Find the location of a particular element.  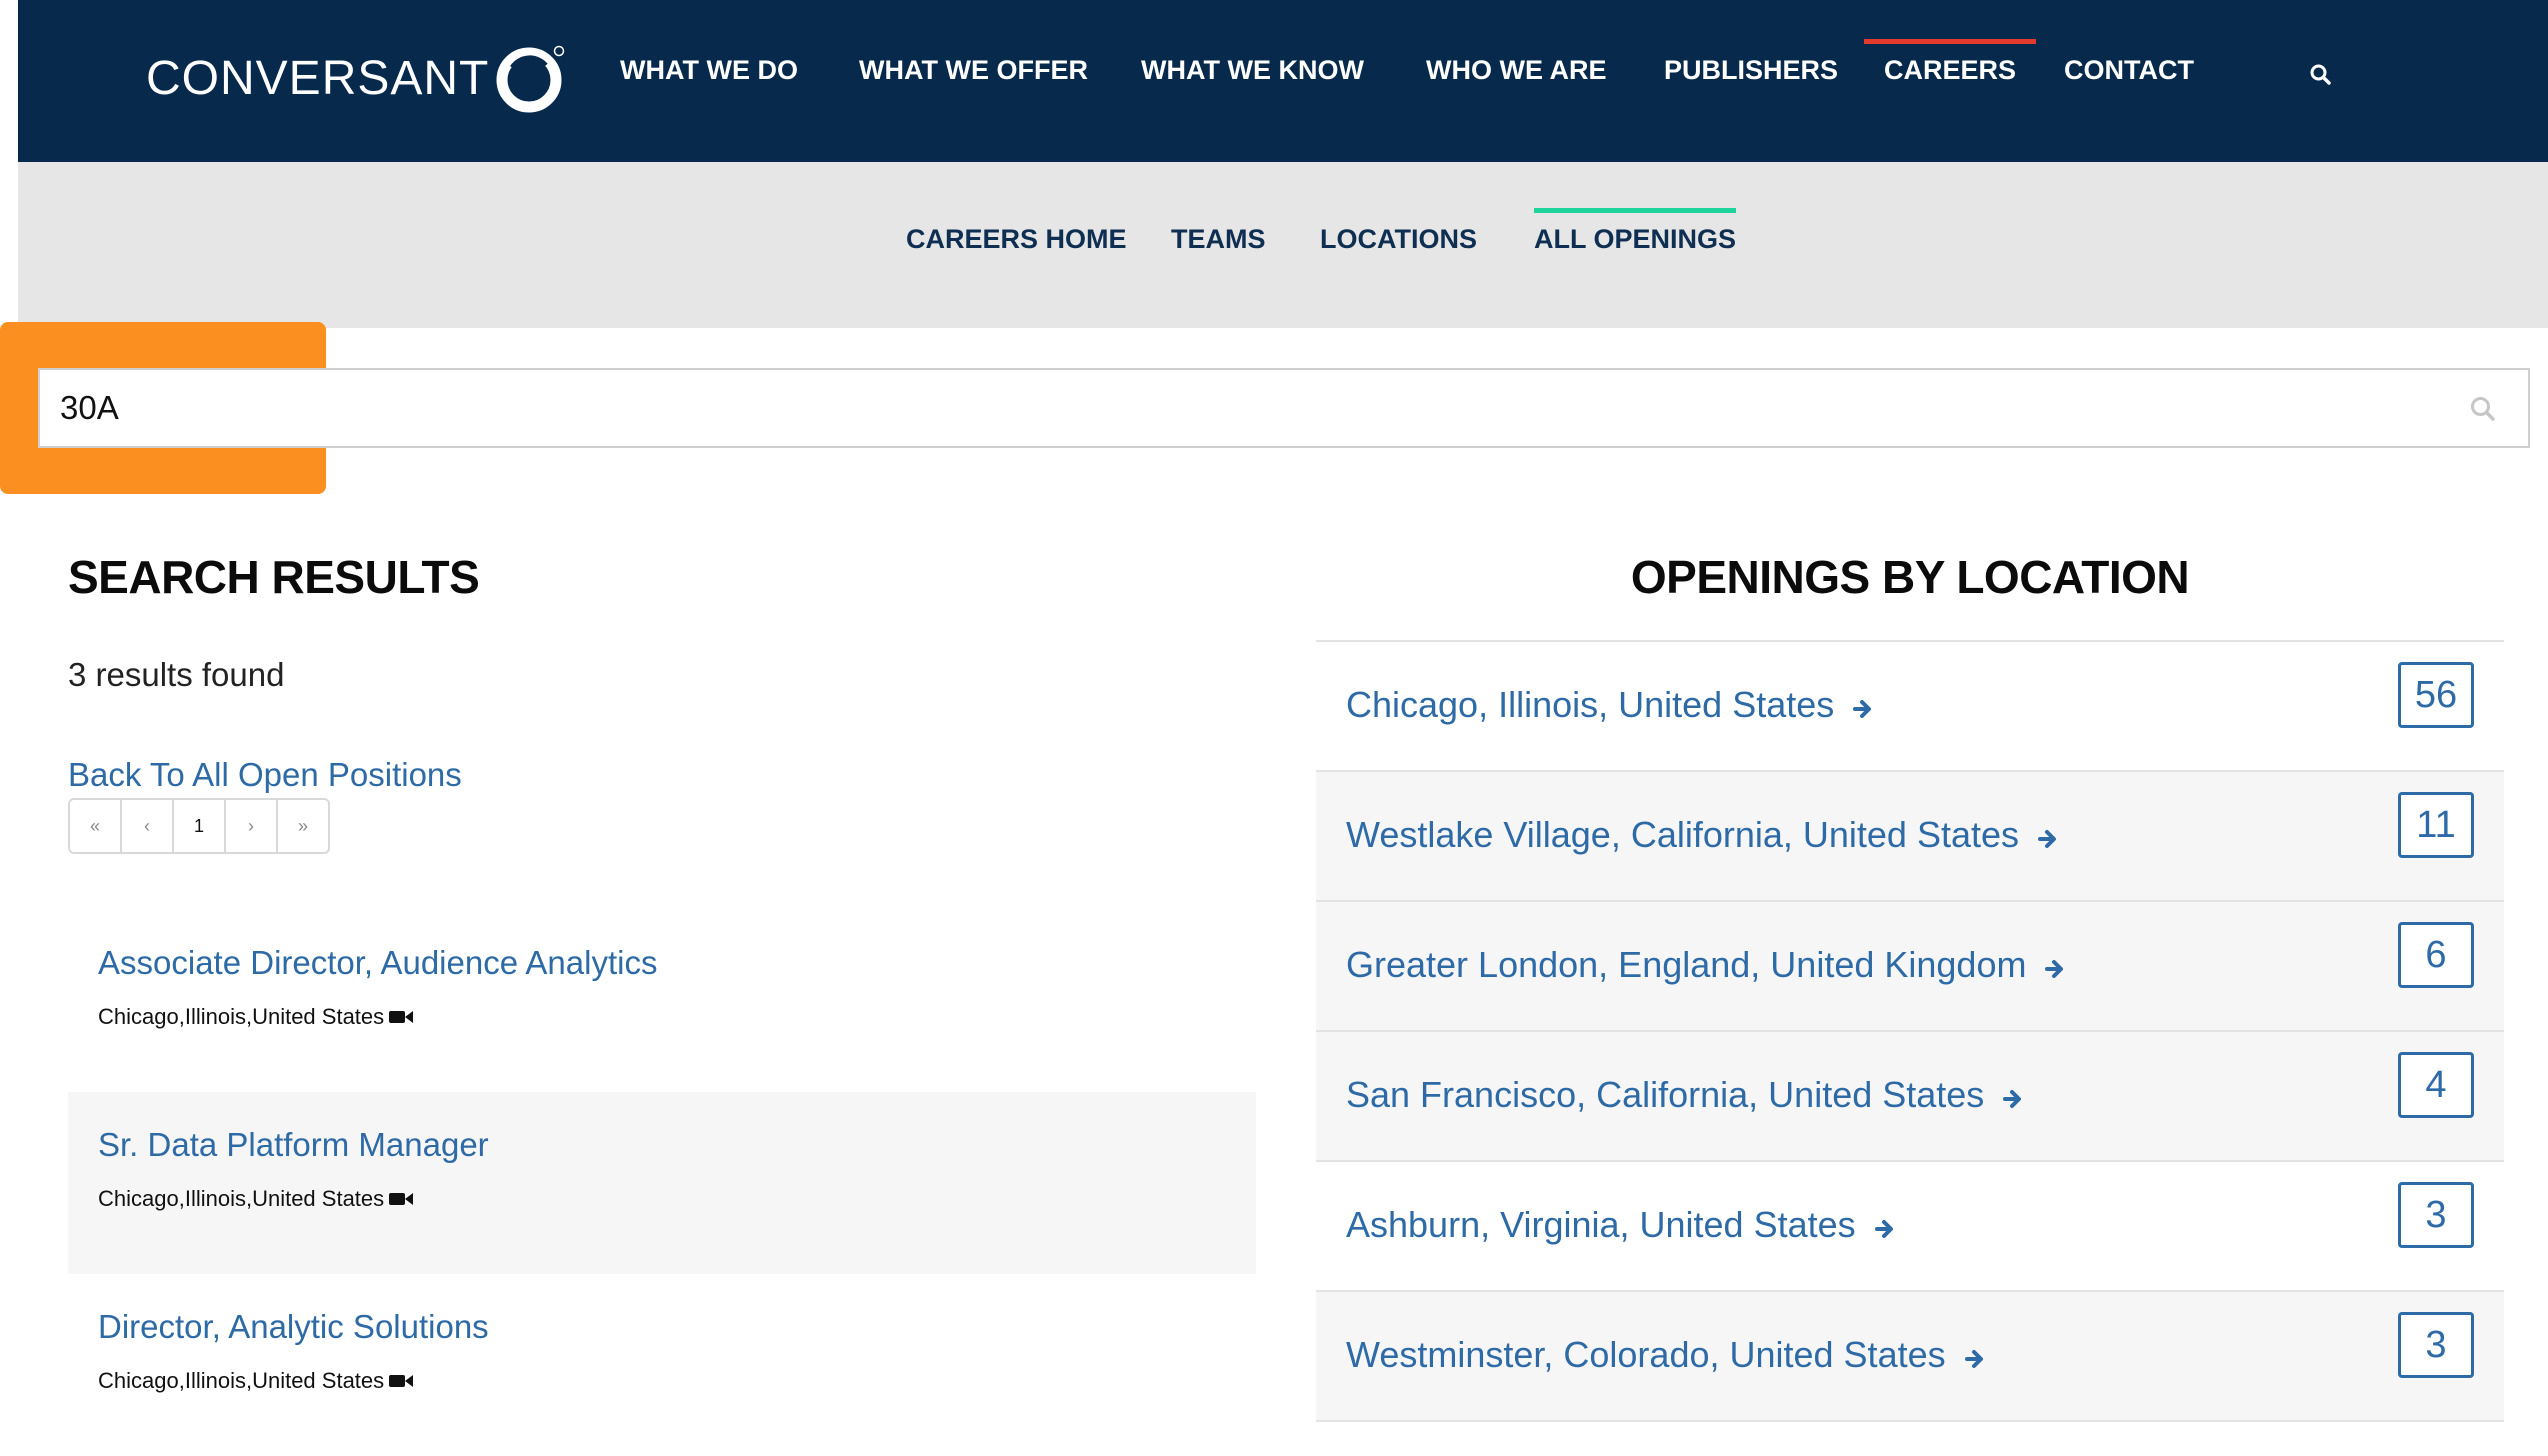

job-title-link: Sr. Data Platform Manager is located at coordinates (293, 1145).